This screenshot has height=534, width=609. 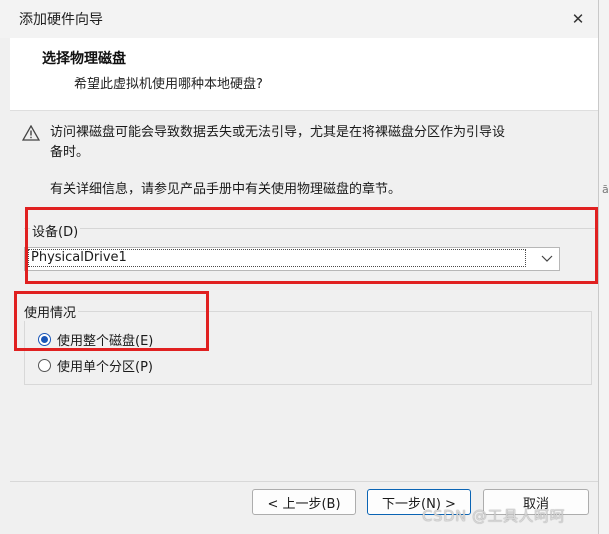 What do you see at coordinates (31, 133) in the screenshot?
I see `warning-icon` at bounding box center [31, 133].